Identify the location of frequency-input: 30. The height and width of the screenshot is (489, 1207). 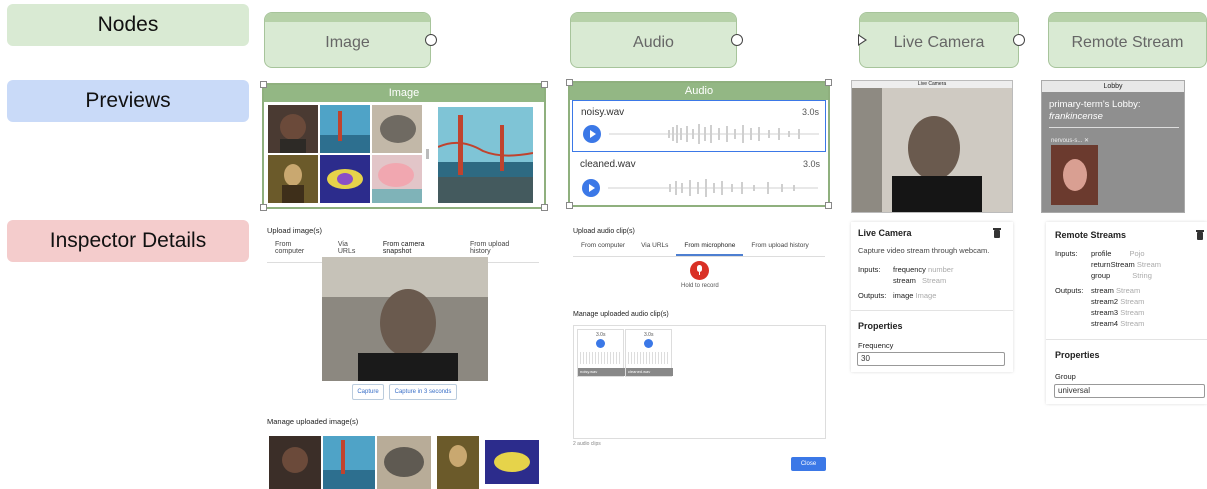
(931, 359).